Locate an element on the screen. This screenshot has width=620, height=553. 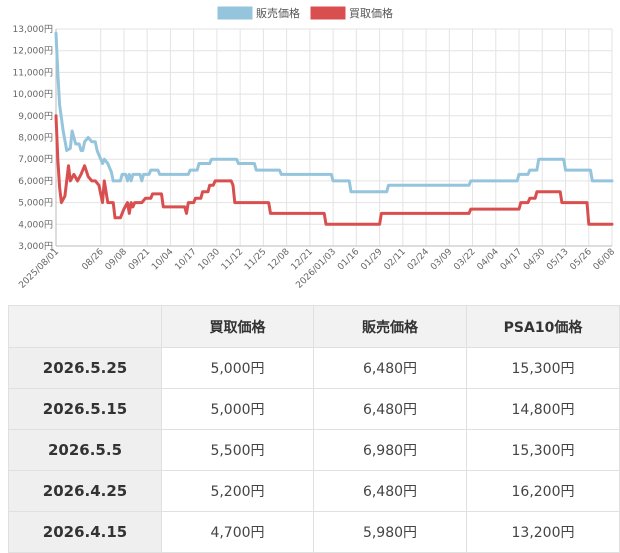
x-tick-label: 10/30 is located at coordinates (210, 260).